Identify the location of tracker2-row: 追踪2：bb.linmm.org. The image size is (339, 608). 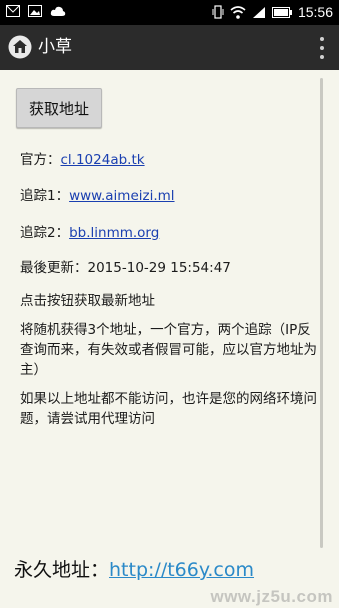
(89, 231).